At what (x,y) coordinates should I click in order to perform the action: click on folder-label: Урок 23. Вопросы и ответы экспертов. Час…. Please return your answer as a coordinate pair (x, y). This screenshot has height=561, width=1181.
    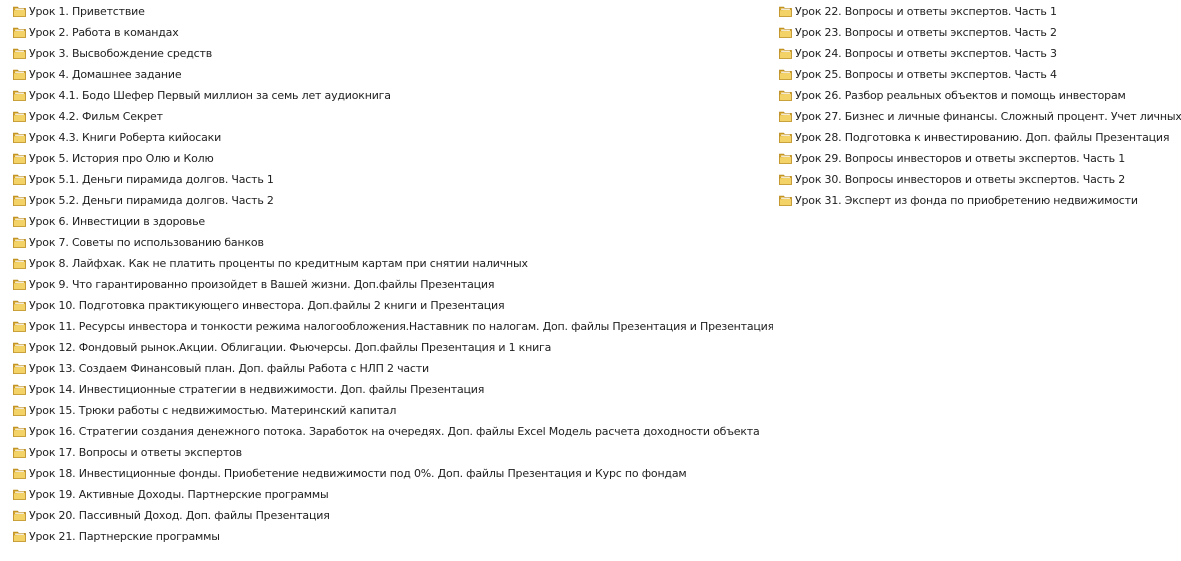
    Looking at the image, I should click on (926, 32).